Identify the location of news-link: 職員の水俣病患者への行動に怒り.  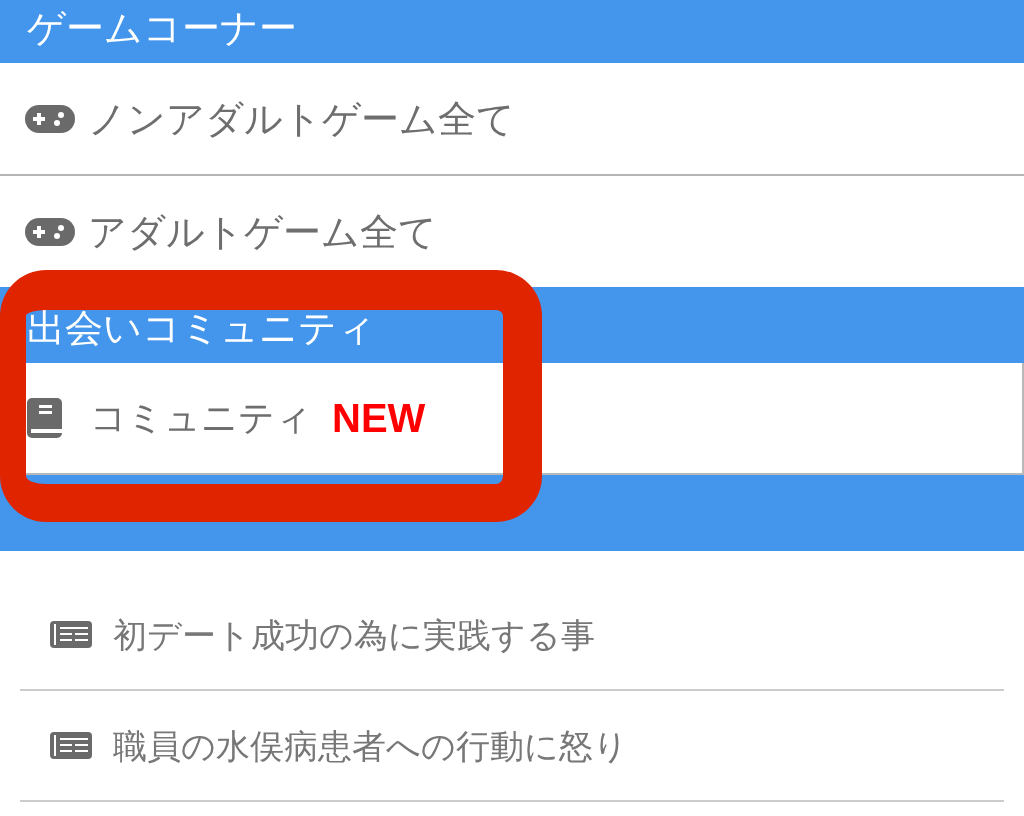
(512, 746).